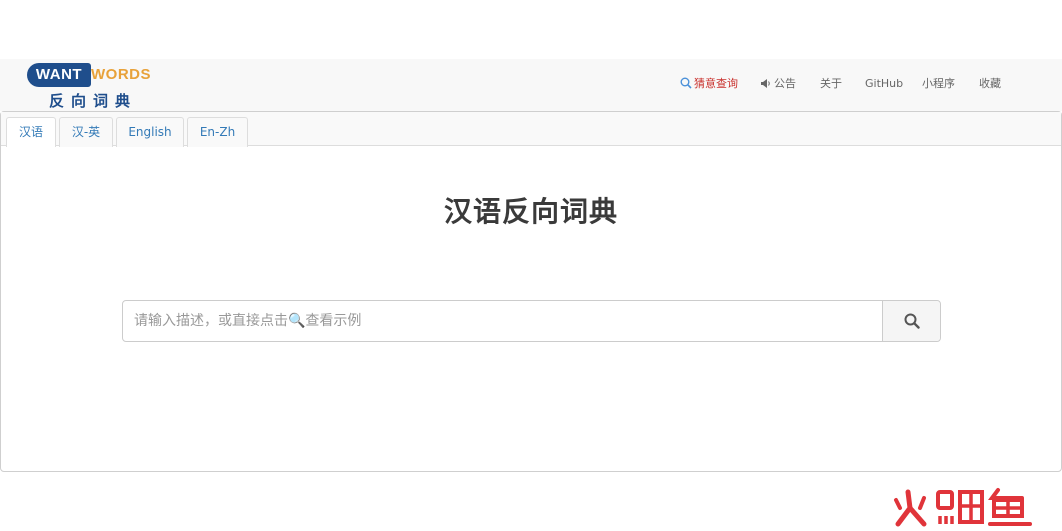 The image size is (1062, 531). Describe the element at coordinates (765, 83) in the screenshot. I see `megaphone-icon` at that location.